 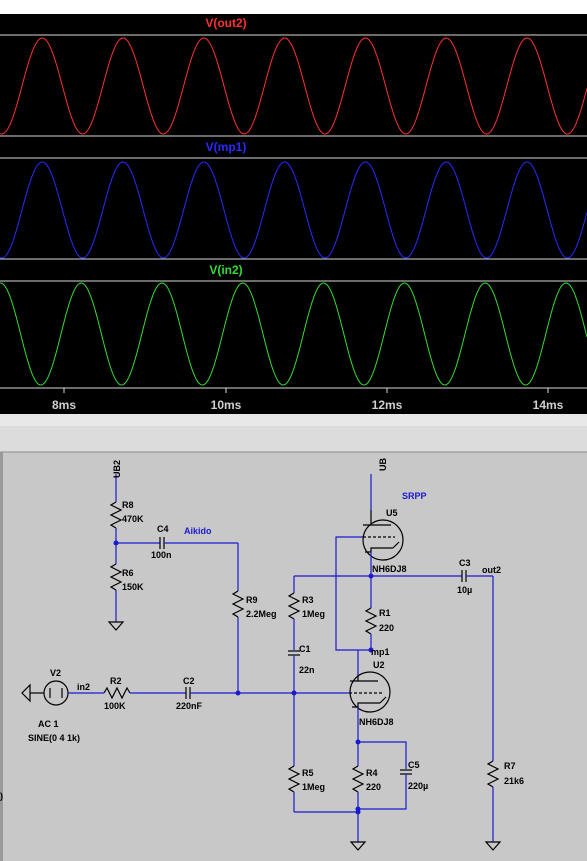 I want to click on wire-c5-top, so click(x=382, y=755).